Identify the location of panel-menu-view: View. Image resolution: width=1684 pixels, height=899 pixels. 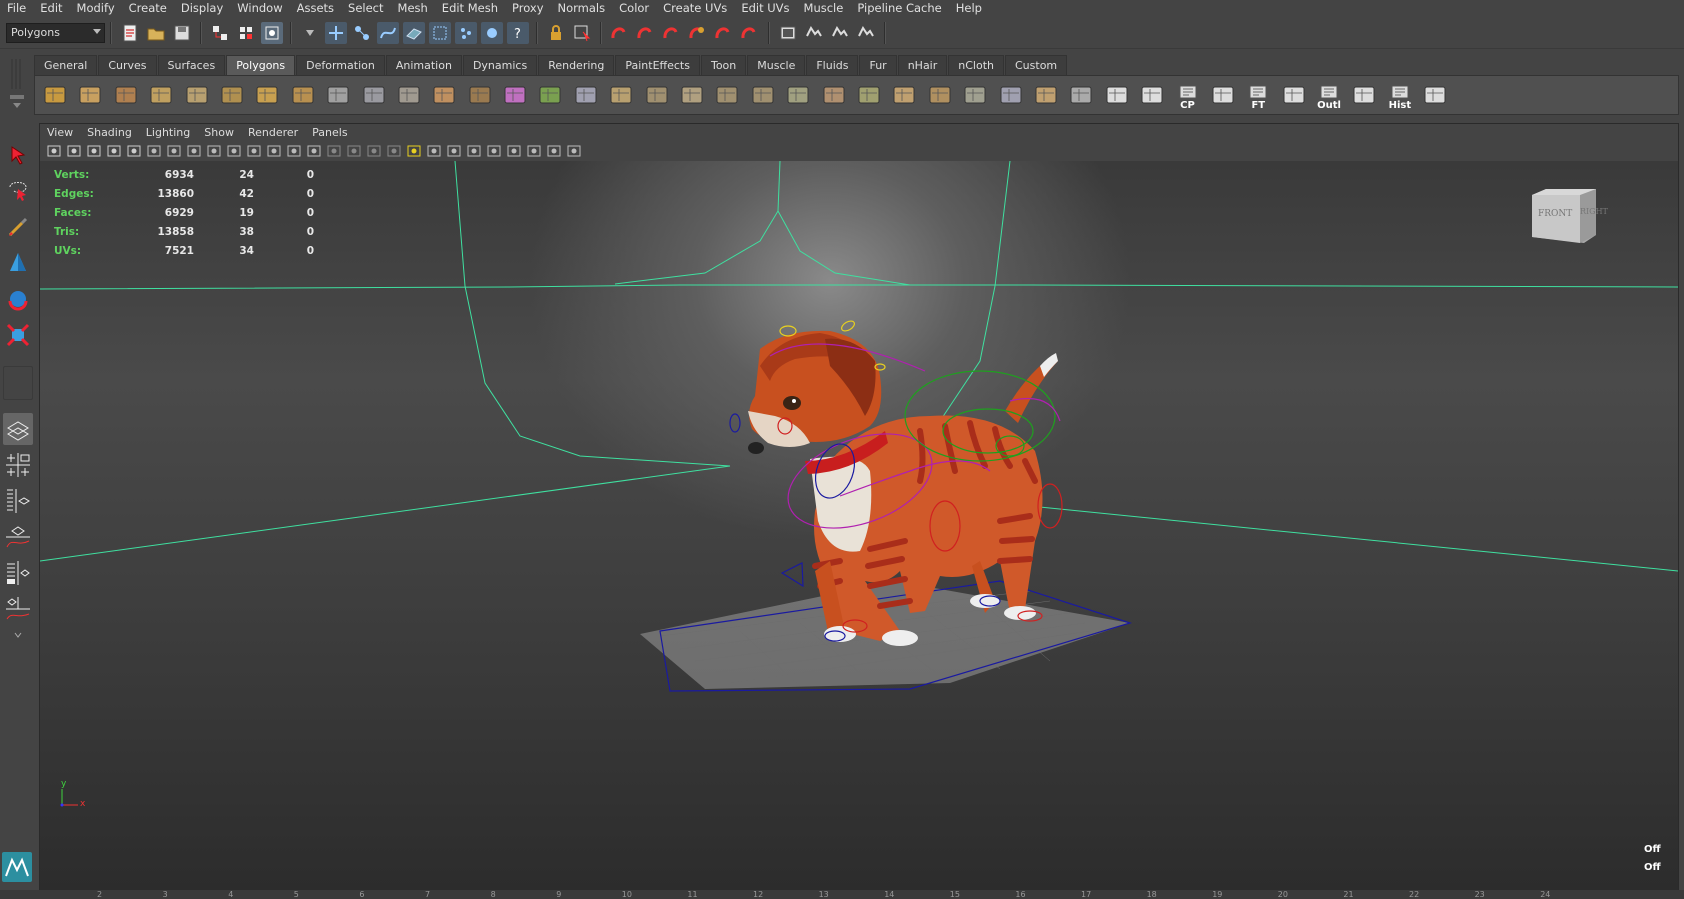
(60, 132).